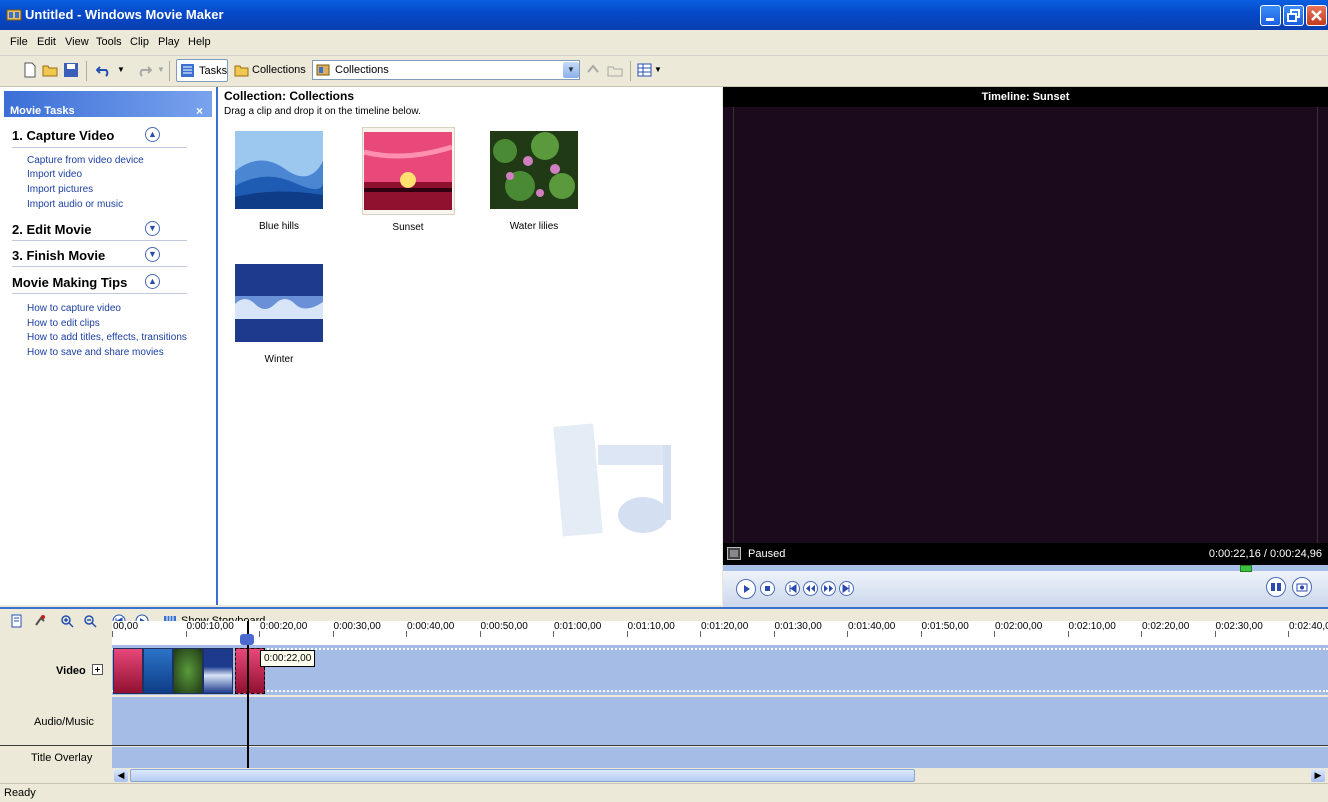 The height and width of the screenshot is (802, 1328). Describe the element at coordinates (139, 42) in the screenshot. I see `menu-clip: Clip` at that location.